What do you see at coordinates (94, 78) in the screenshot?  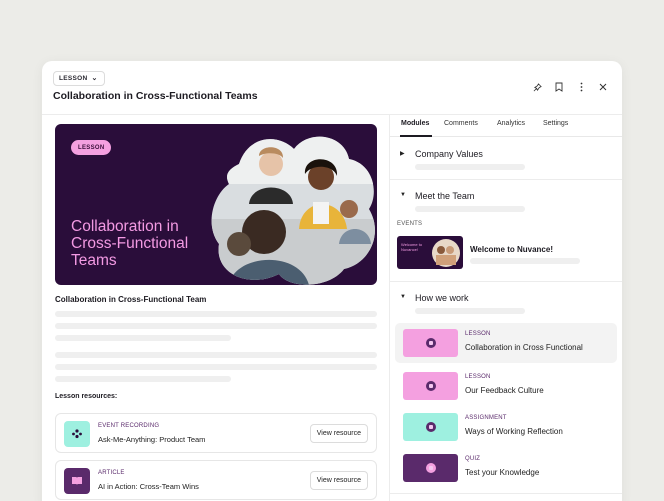 I see `chevron-down-icon: ⌄` at bounding box center [94, 78].